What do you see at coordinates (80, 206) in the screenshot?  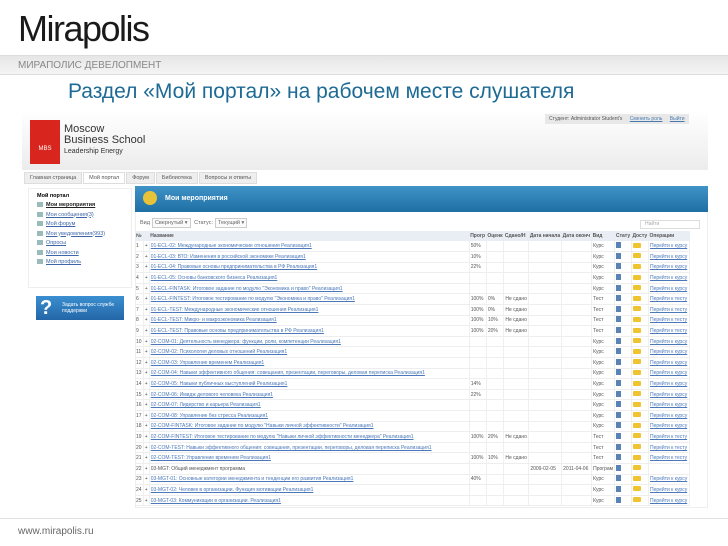 I see `sidebar-item-events: Мои мероприятия` at bounding box center [80, 206].